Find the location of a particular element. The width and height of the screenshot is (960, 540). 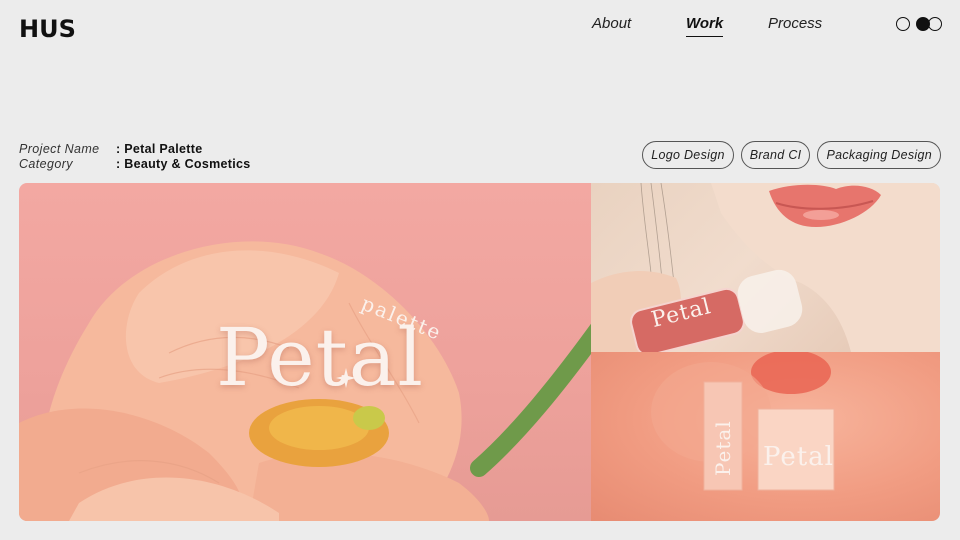

category-value: : Beauty & Cosmetics is located at coordinates (183, 163).